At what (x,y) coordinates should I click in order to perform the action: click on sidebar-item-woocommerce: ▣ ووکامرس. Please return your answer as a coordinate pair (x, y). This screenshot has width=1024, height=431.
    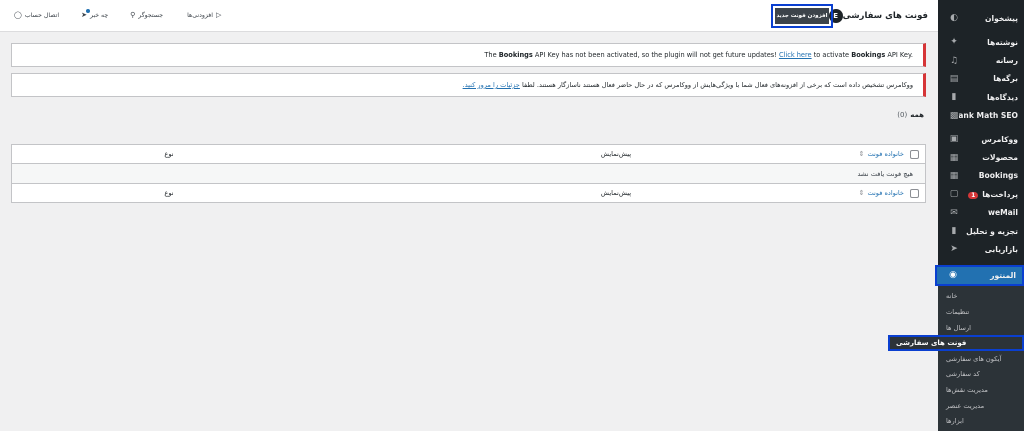
    Looking at the image, I should click on (981, 139).